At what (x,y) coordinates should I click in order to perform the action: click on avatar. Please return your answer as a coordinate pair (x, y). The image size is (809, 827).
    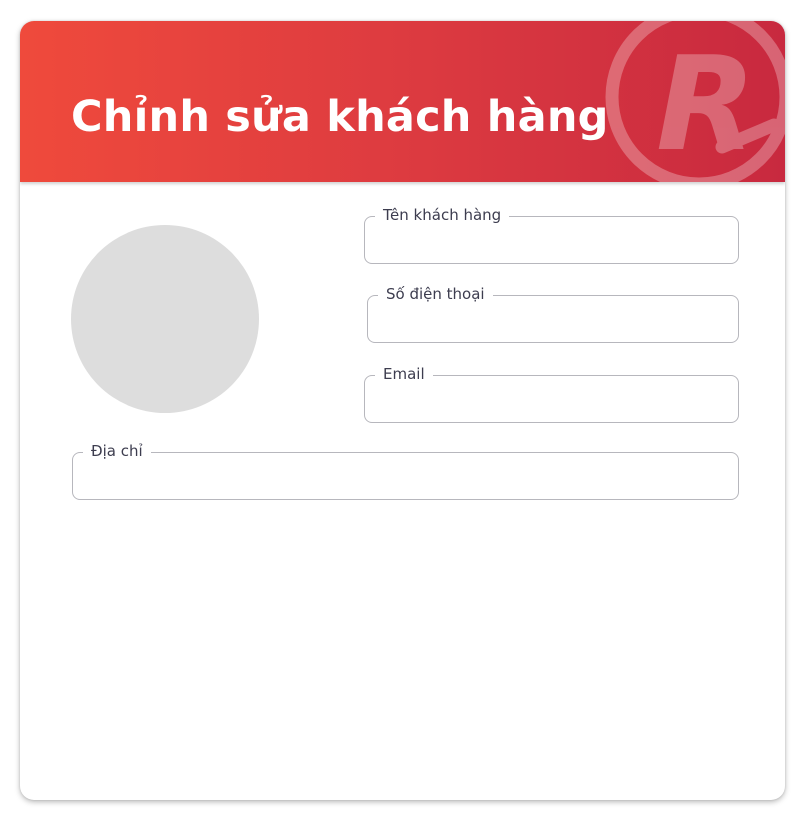
    Looking at the image, I should click on (165, 319).